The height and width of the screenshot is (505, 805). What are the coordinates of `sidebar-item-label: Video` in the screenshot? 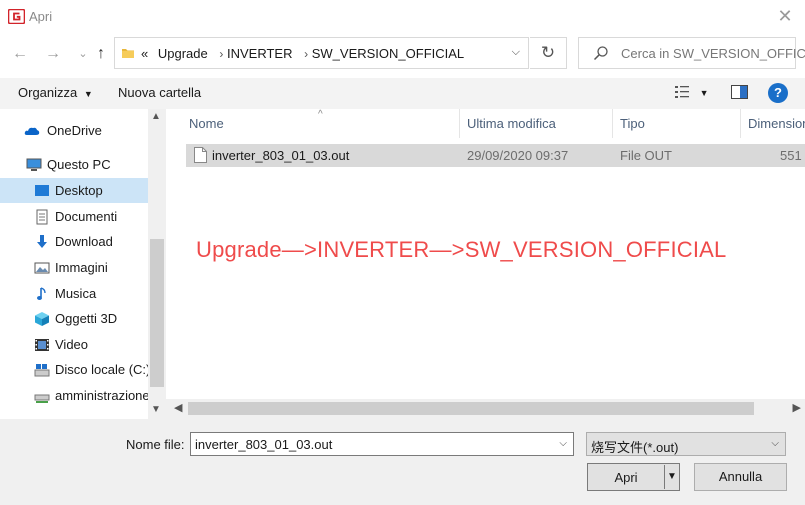 It's located at (72, 344).